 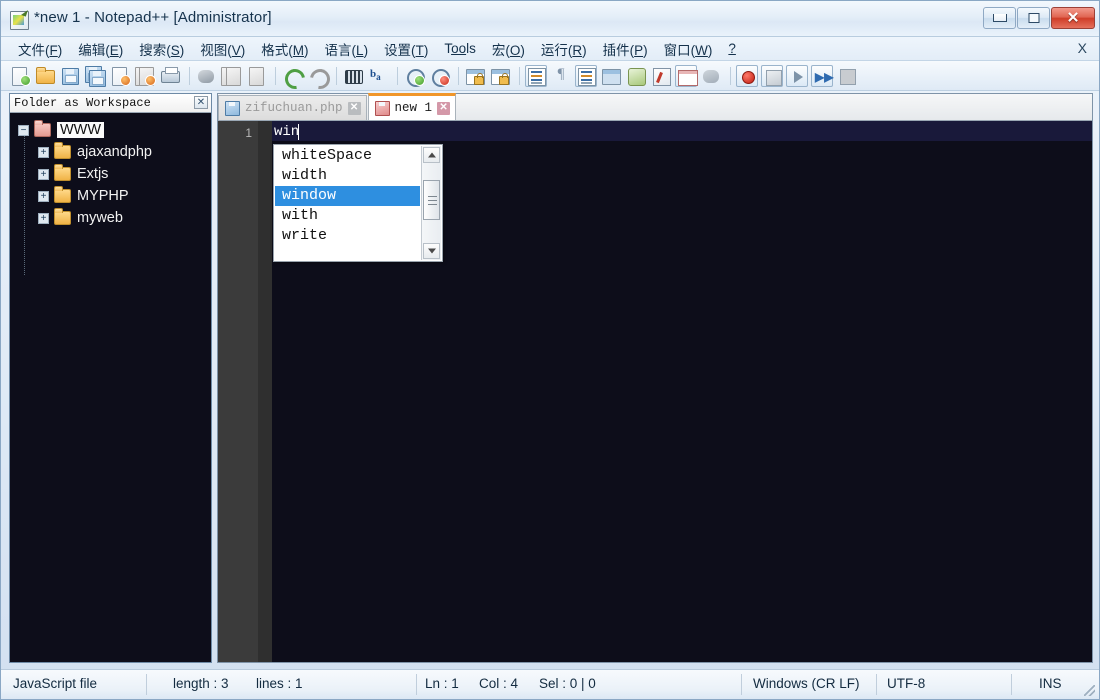 I want to click on minimize-button, so click(x=999, y=18).